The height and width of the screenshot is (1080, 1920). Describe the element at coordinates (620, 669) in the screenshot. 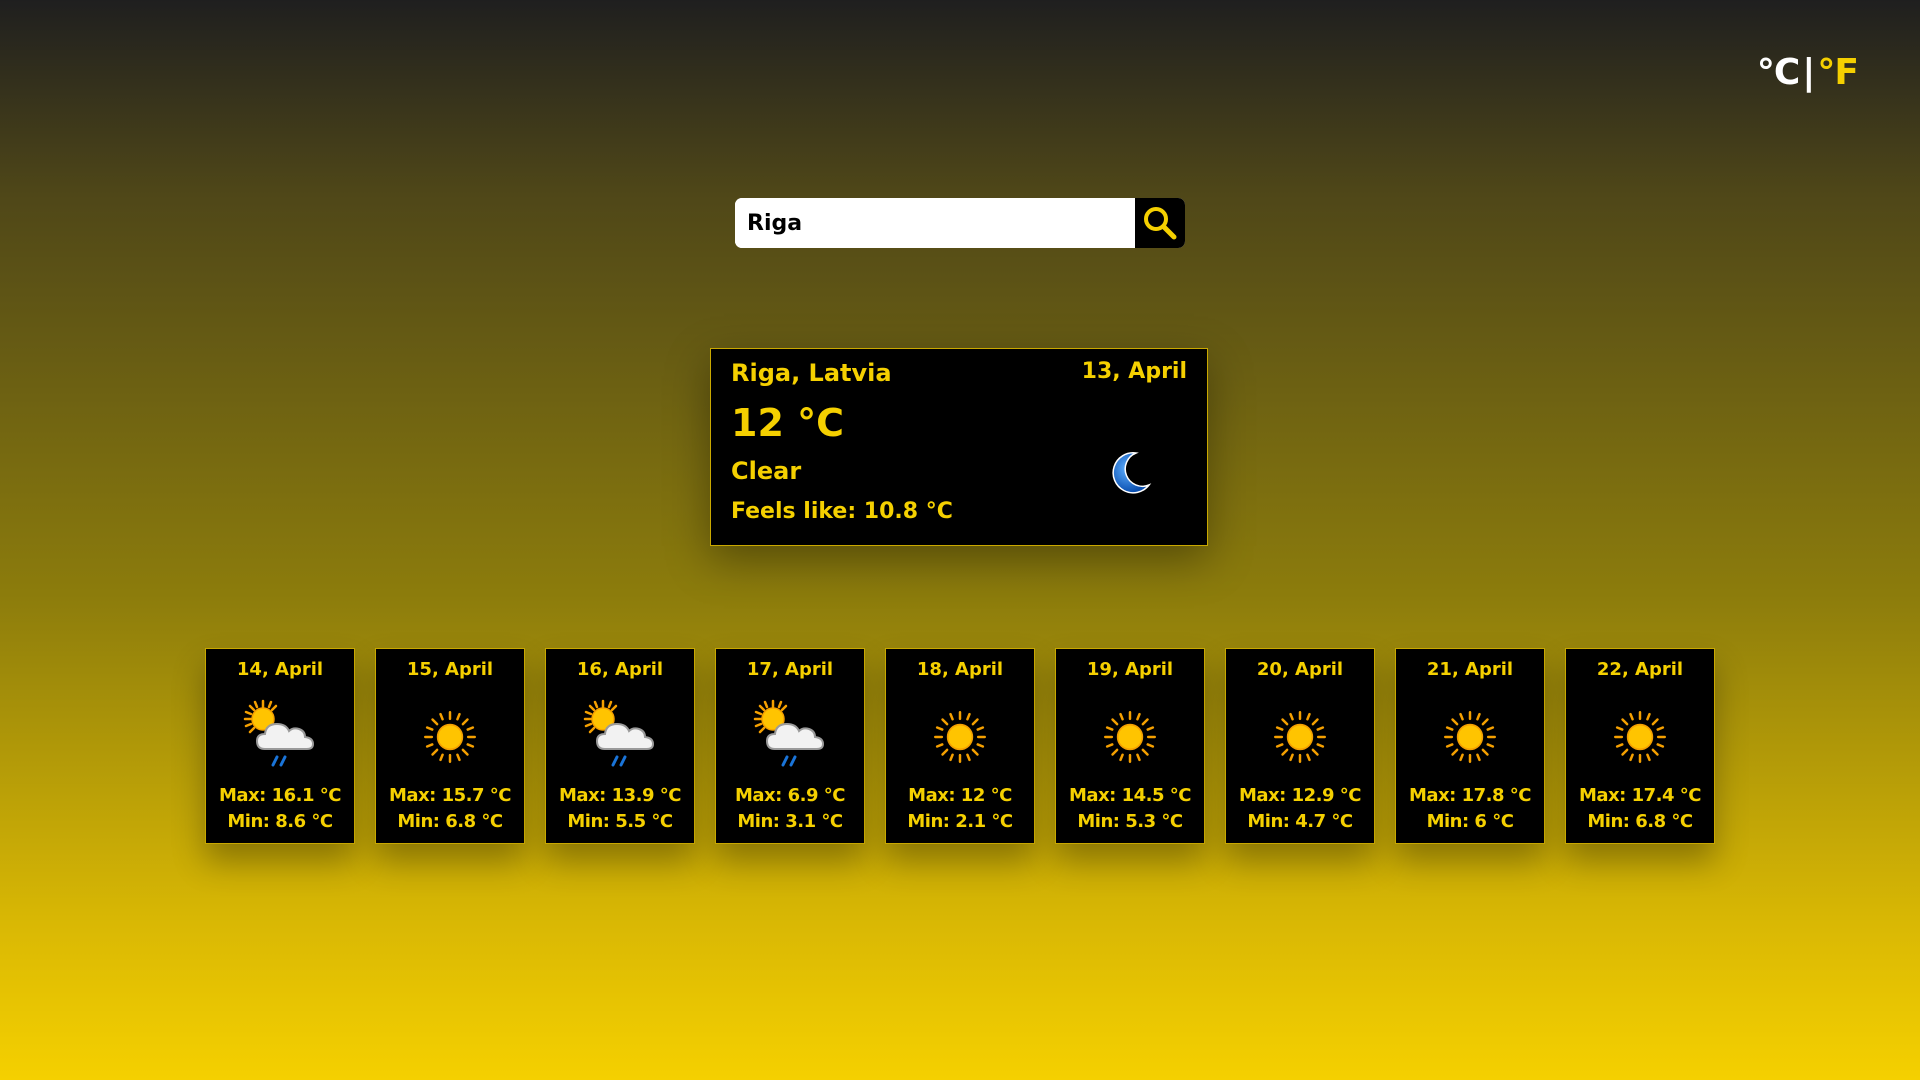

I see `forecast-date: 16, April` at that location.